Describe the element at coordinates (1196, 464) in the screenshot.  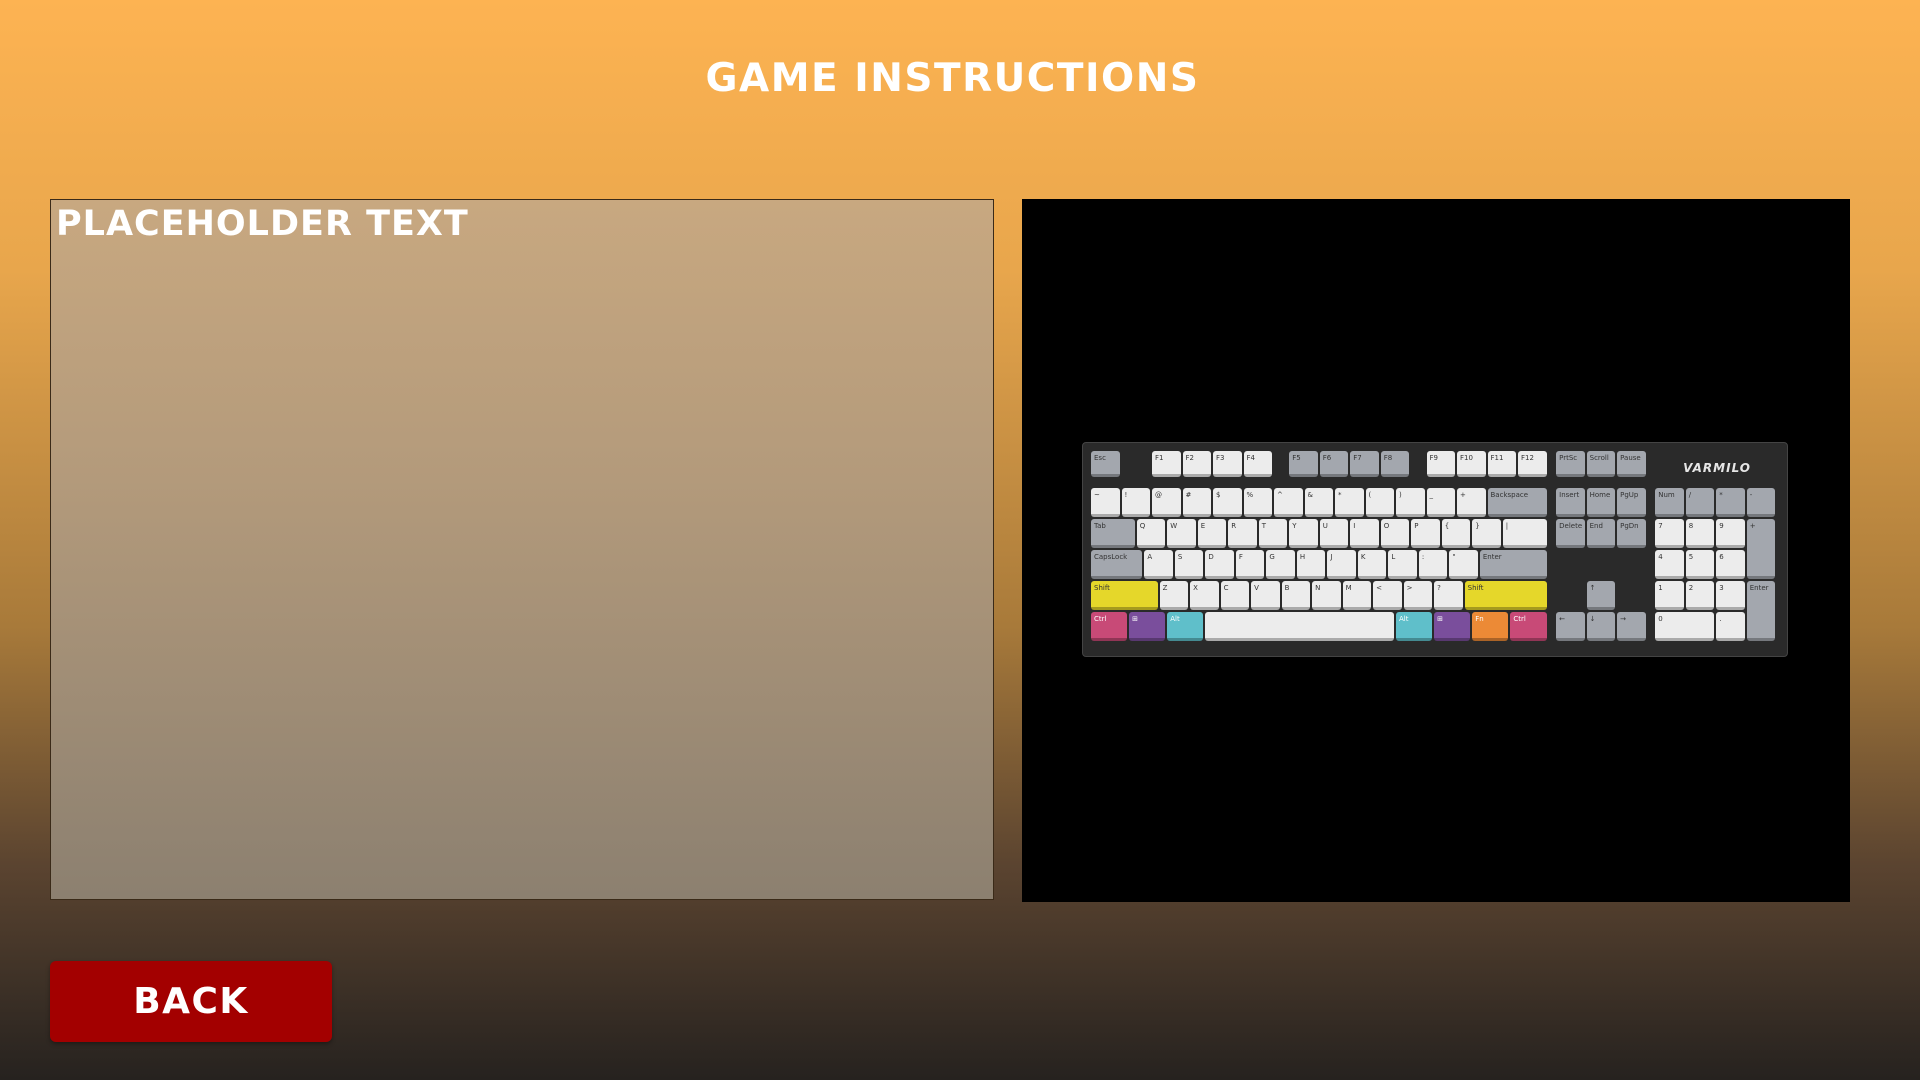
I see `keycap: F2` at that location.